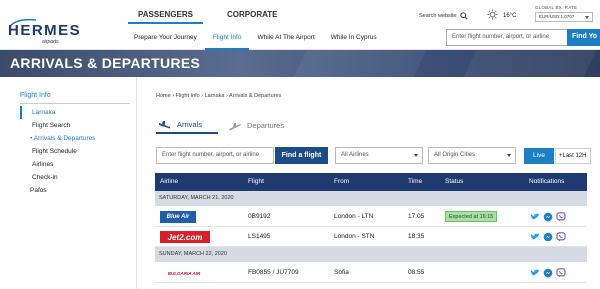  Describe the element at coordinates (416, 216) in the screenshot. I see `flight-time: 17:05` at that location.